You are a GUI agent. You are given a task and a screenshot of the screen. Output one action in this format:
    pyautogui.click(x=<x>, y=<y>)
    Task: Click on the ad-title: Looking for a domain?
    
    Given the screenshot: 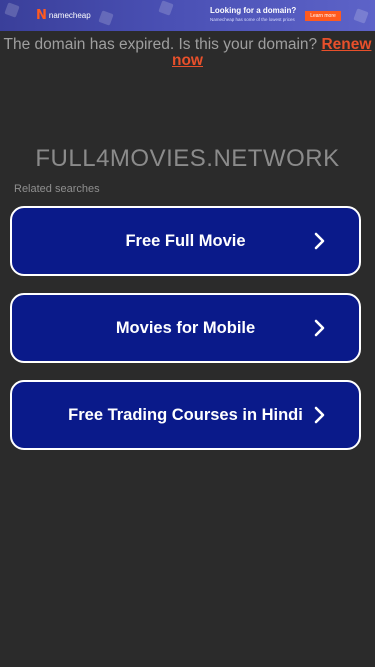 What is the action you would take?
    pyautogui.click(x=253, y=10)
    